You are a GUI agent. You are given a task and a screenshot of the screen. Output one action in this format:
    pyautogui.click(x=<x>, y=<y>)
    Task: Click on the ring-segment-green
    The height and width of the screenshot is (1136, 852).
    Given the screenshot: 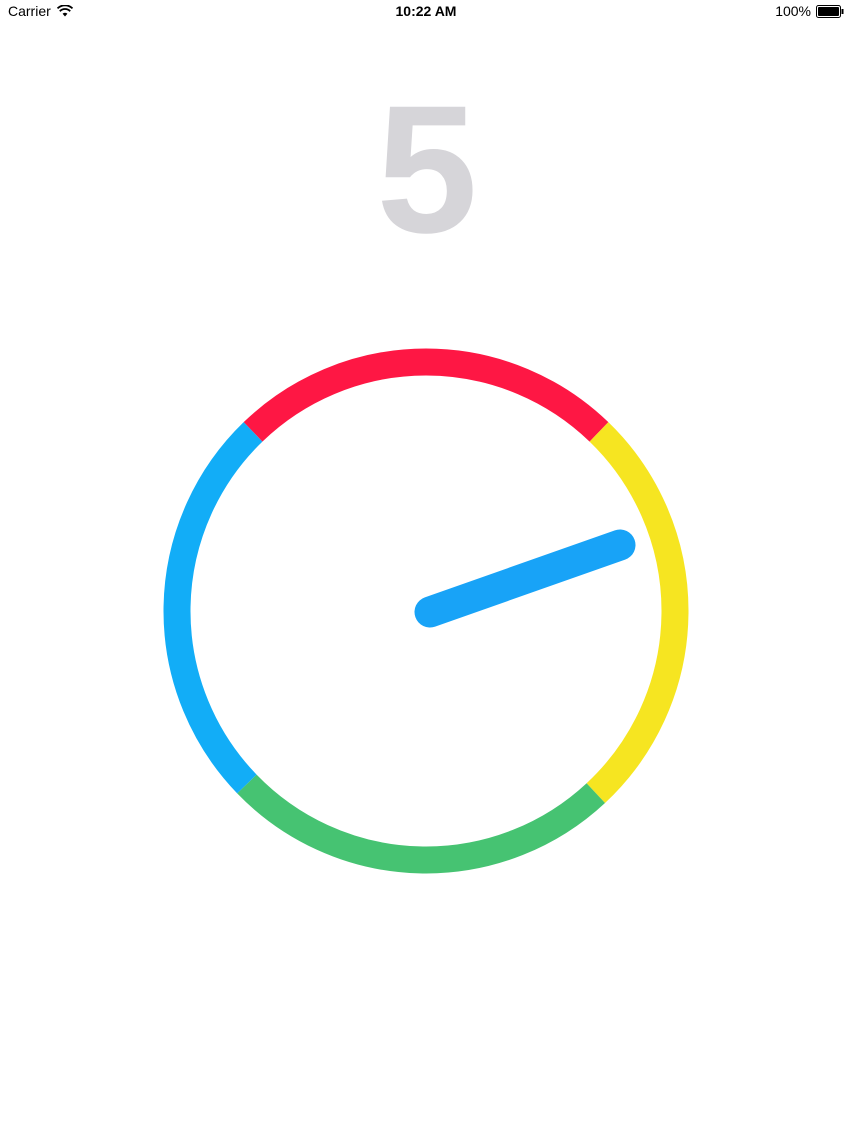 What is the action you would take?
    pyautogui.click(x=421, y=824)
    